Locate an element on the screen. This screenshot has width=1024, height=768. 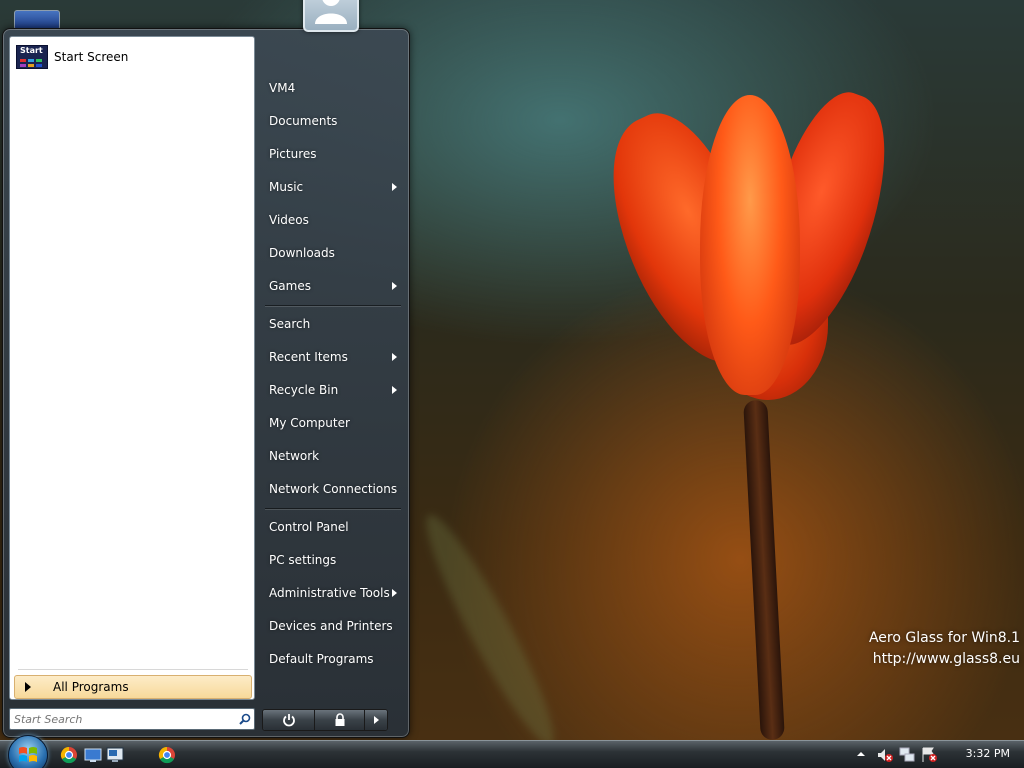
menu-item-search: Search is located at coordinates (332, 324).